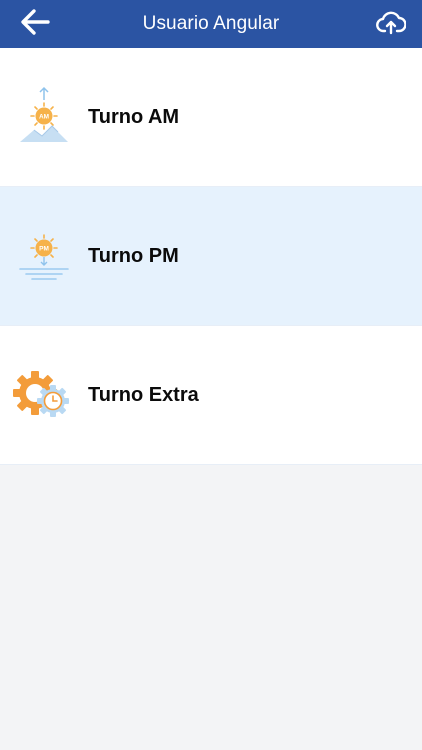  I want to click on back-button, so click(35, 24).